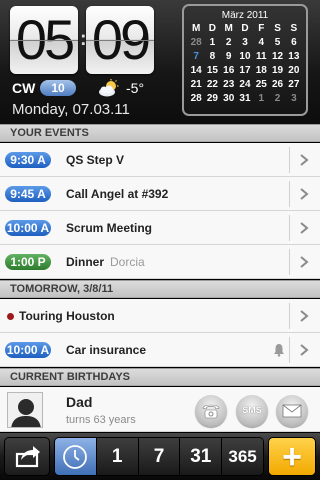 Image resolution: width=320 pixels, height=480 pixels. Describe the element at coordinates (160, 160) in the screenshot. I see `event-row: 9:30 A QS Step V` at that location.